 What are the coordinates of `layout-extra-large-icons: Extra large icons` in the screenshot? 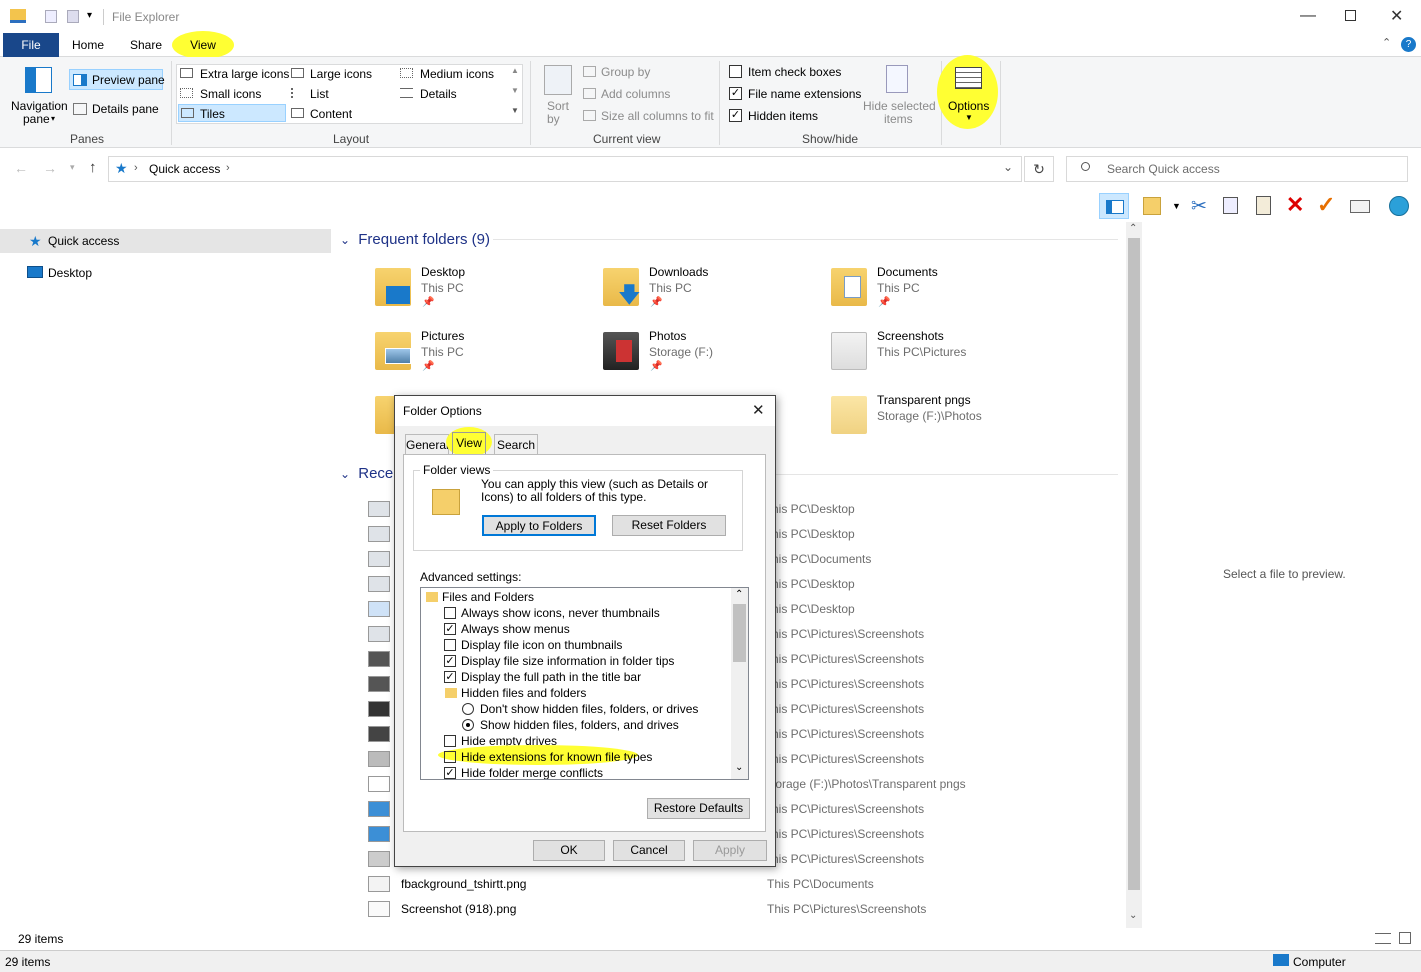 It's located at (244, 74).